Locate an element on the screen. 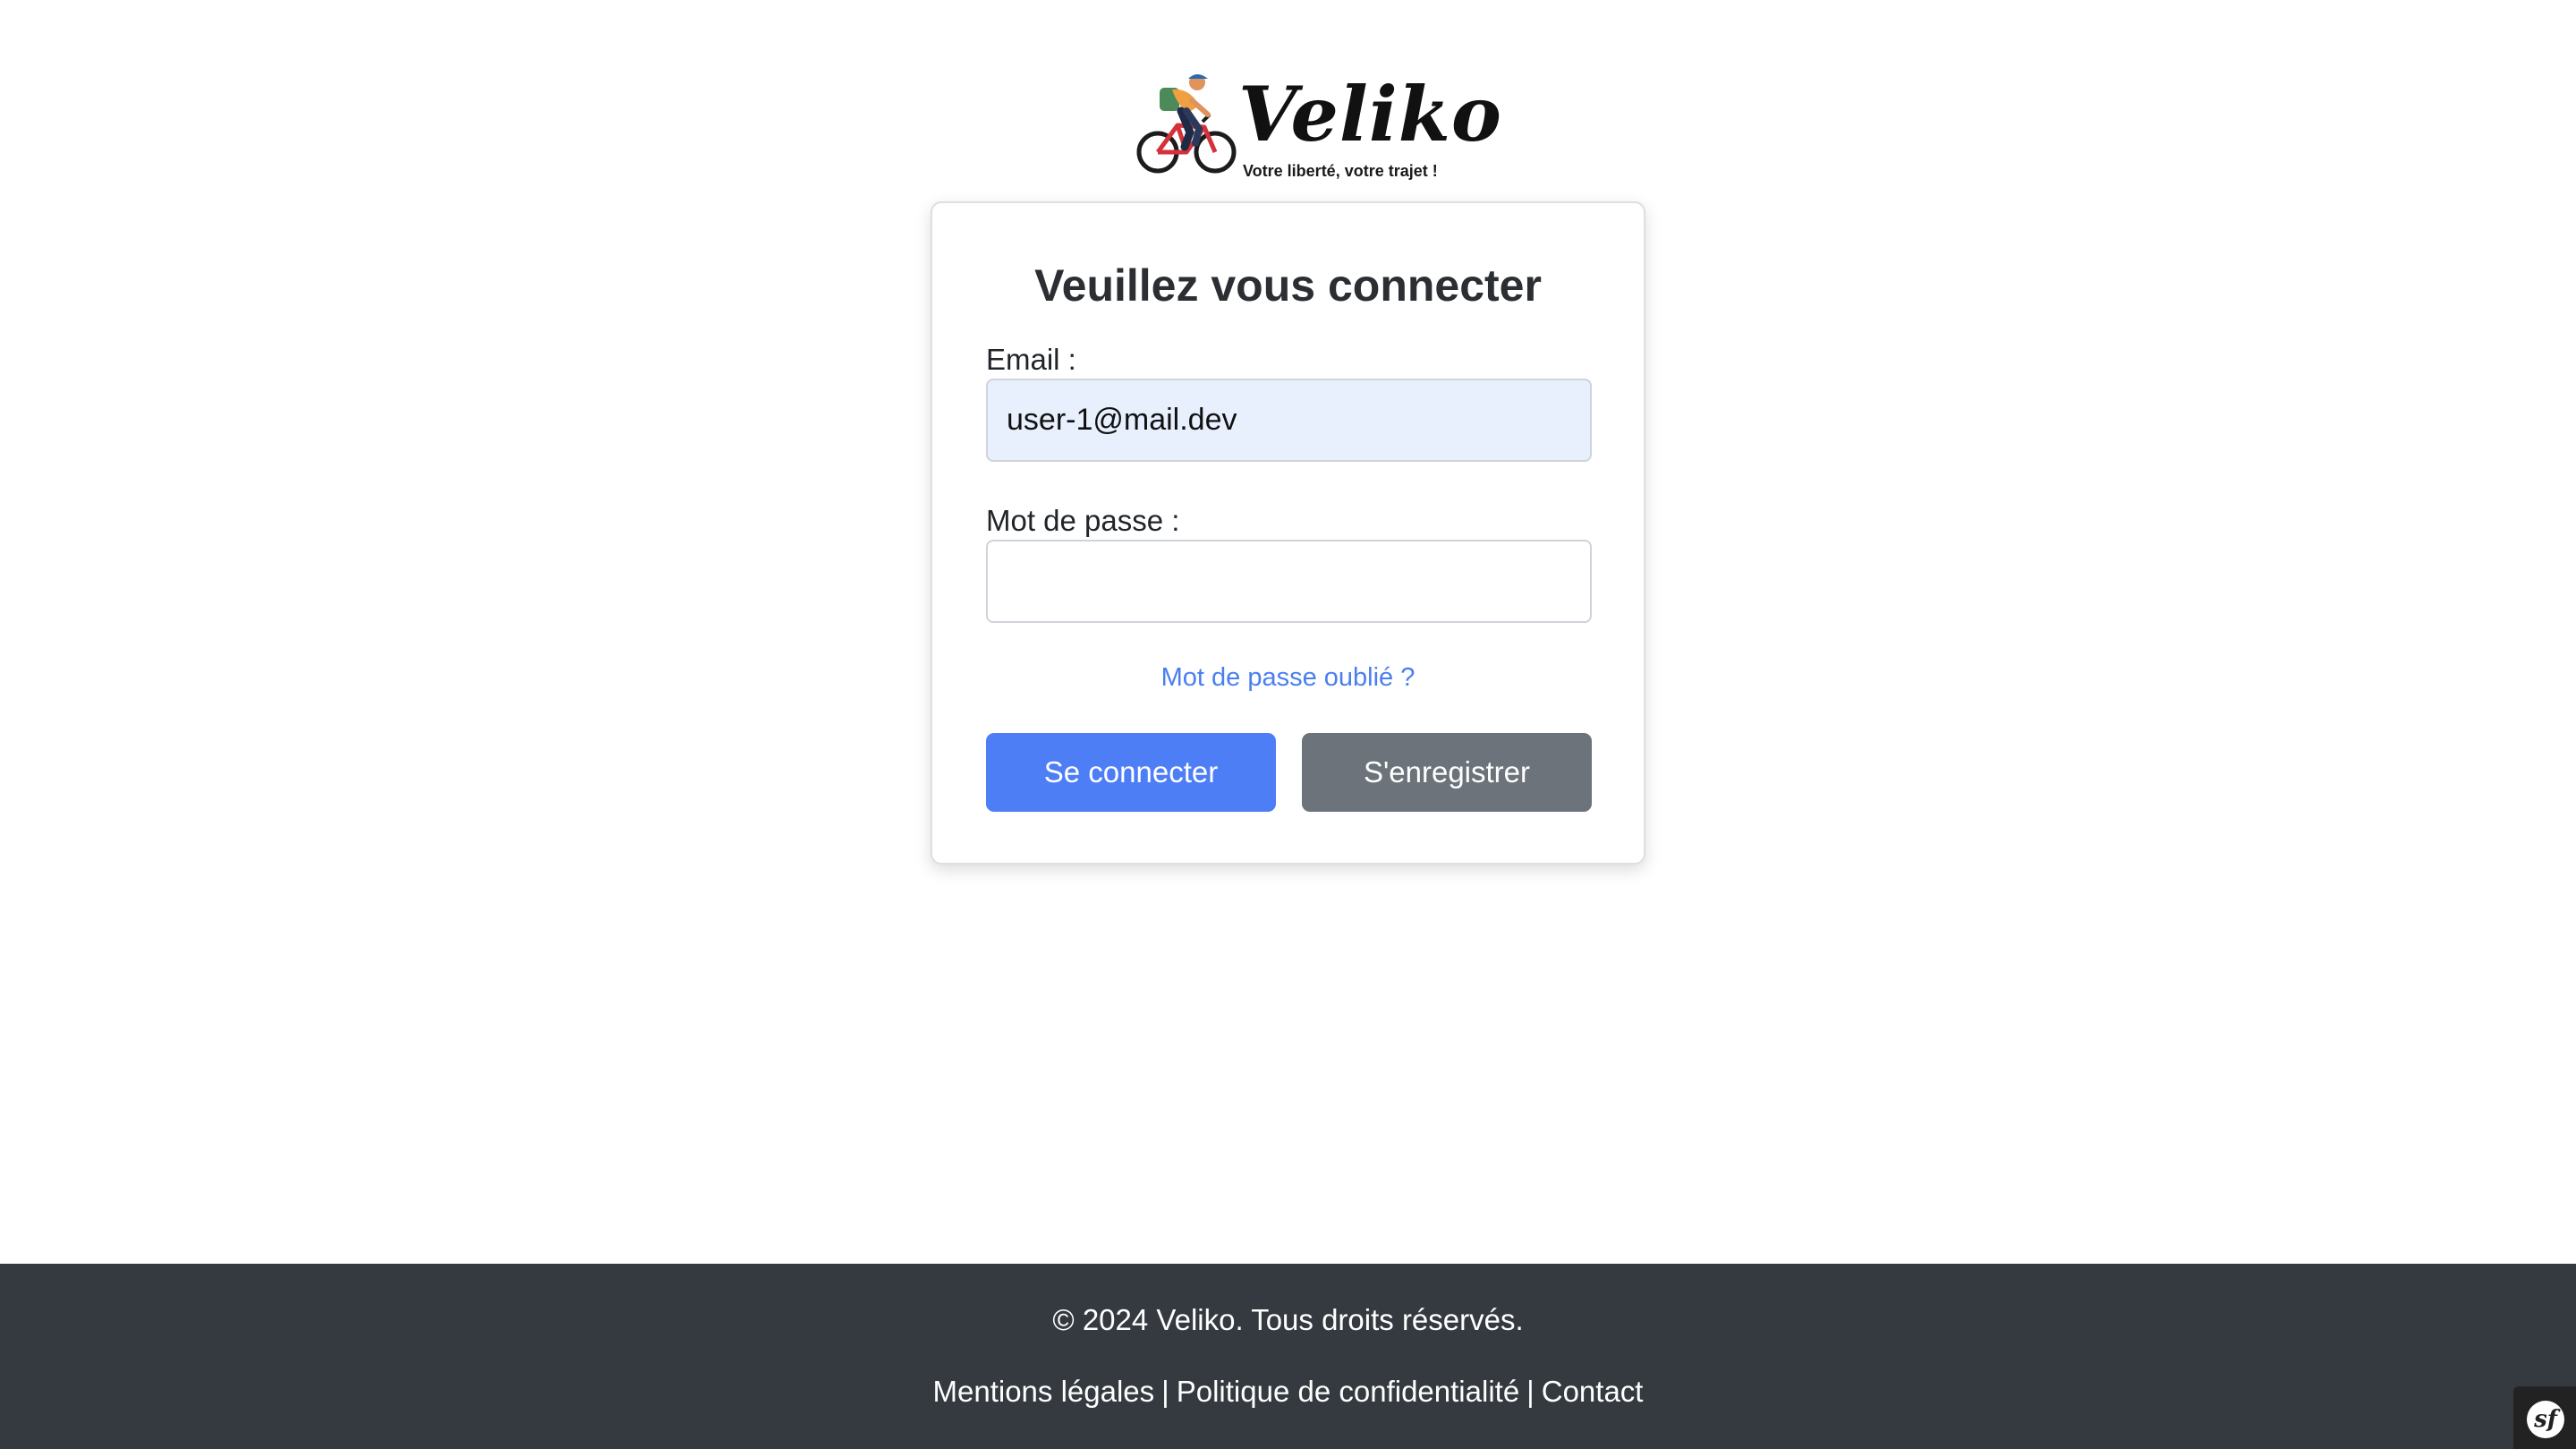 The image size is (2576, 1449). brand-logo: Veliko Votre liberté, votre trajet ! is located at coordinates (1318, 128).